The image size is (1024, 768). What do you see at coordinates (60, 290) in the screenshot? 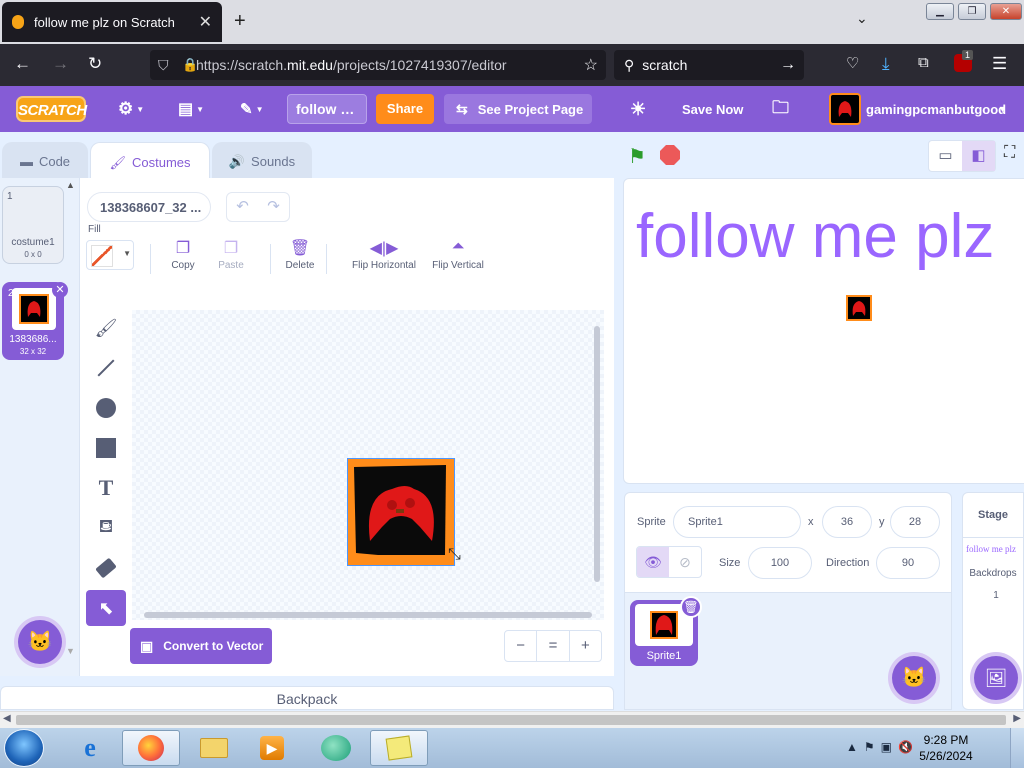
I see `delete-costume-button: ✕` at bounding box center [60, 290].